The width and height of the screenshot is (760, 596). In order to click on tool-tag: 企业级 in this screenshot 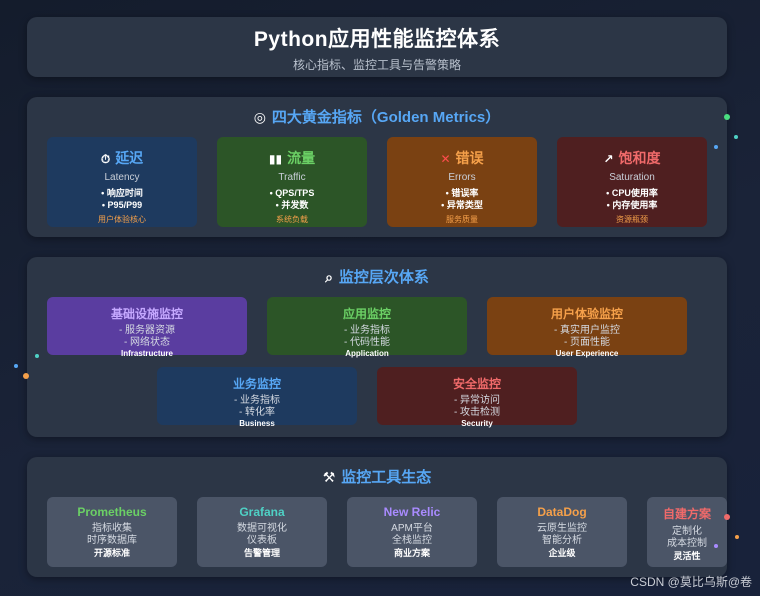, I will do `click(562, 553)`.